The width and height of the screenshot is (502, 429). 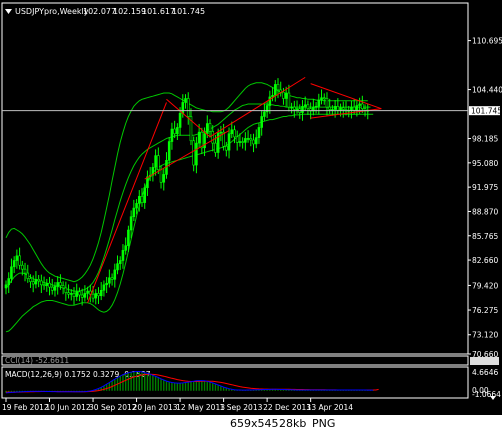 I want to click on price-tick-label: 98.185, so click(x=485, y=139).